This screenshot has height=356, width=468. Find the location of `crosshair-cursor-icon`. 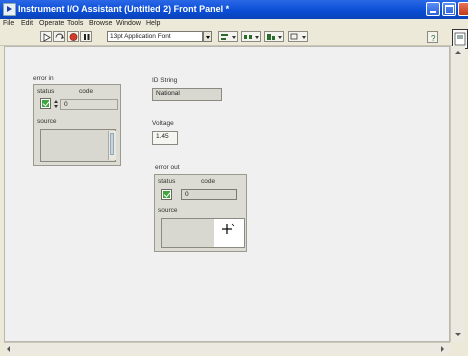

crosshair-cursor-icon is located at coordinates (228, 228).